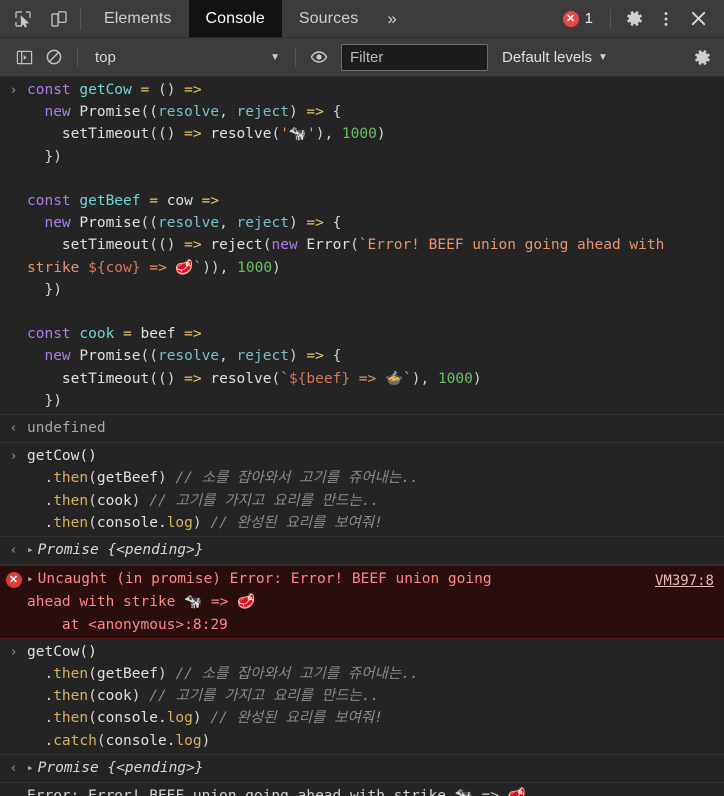 Image resolution: width=724 pixels, height=796 pixels. What do you see at coordinates (53, 90) in the screenshot?
I see `code-token: const` at bounding box center [53, 90].